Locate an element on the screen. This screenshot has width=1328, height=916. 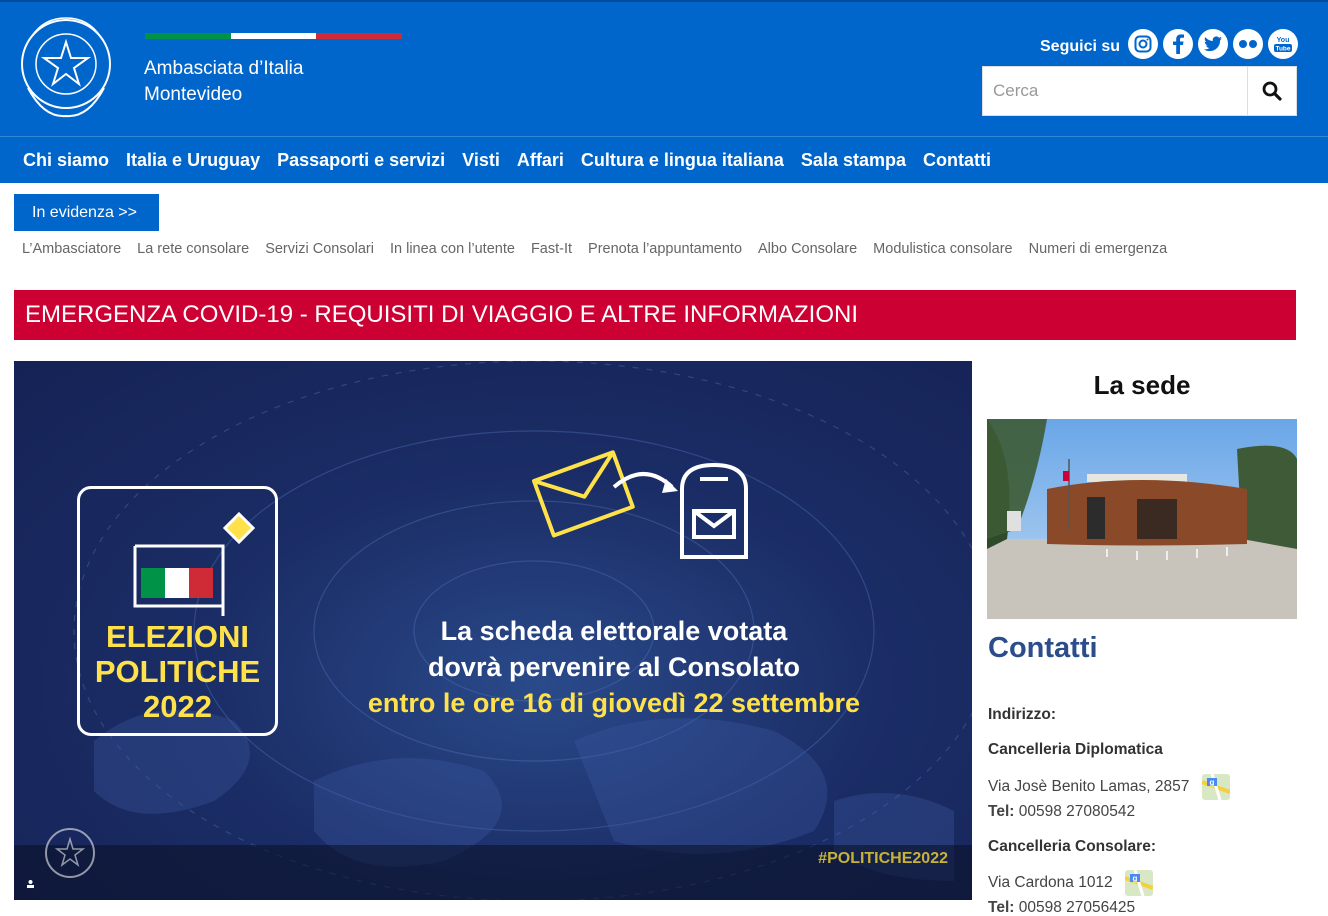
ballot-box-icon is located at coordinates (194, 563).